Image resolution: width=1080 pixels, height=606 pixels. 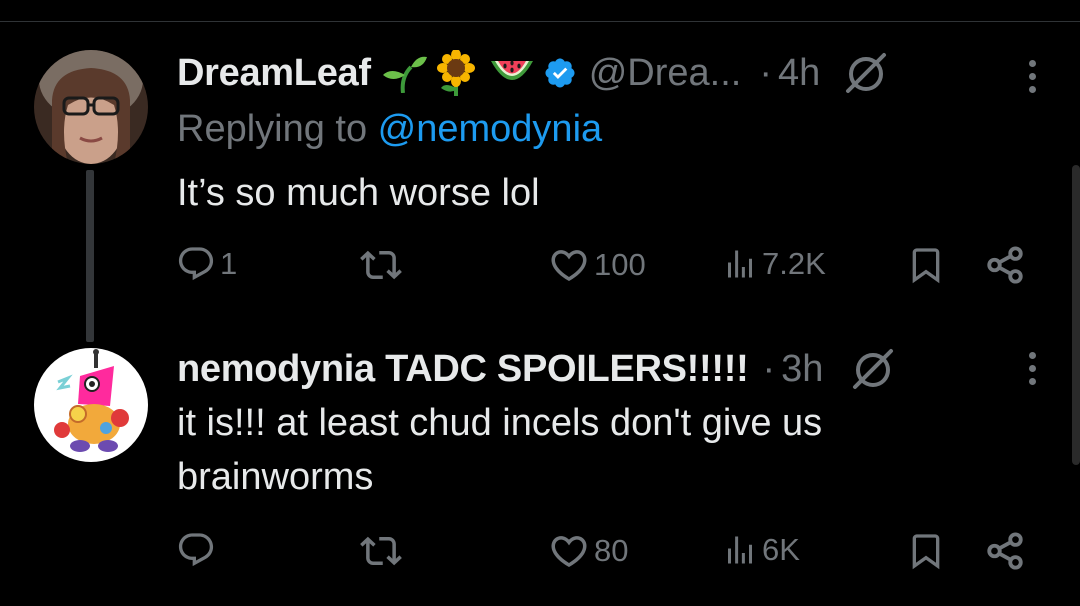 What do you see at coordinates (456, 73) in the screenshot?
I see `sunflower-icon` at bounding box center [456, 73].